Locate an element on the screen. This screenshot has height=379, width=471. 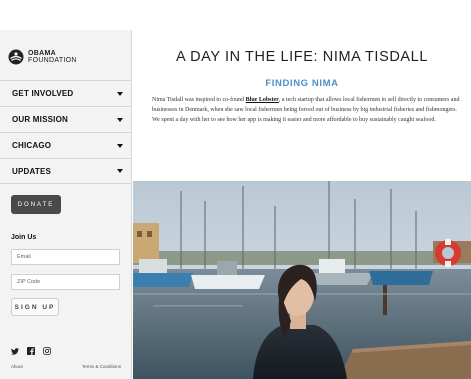
obama-foundation-logo: OBAMA FOUNDATION is located at coordinates (42, 57).